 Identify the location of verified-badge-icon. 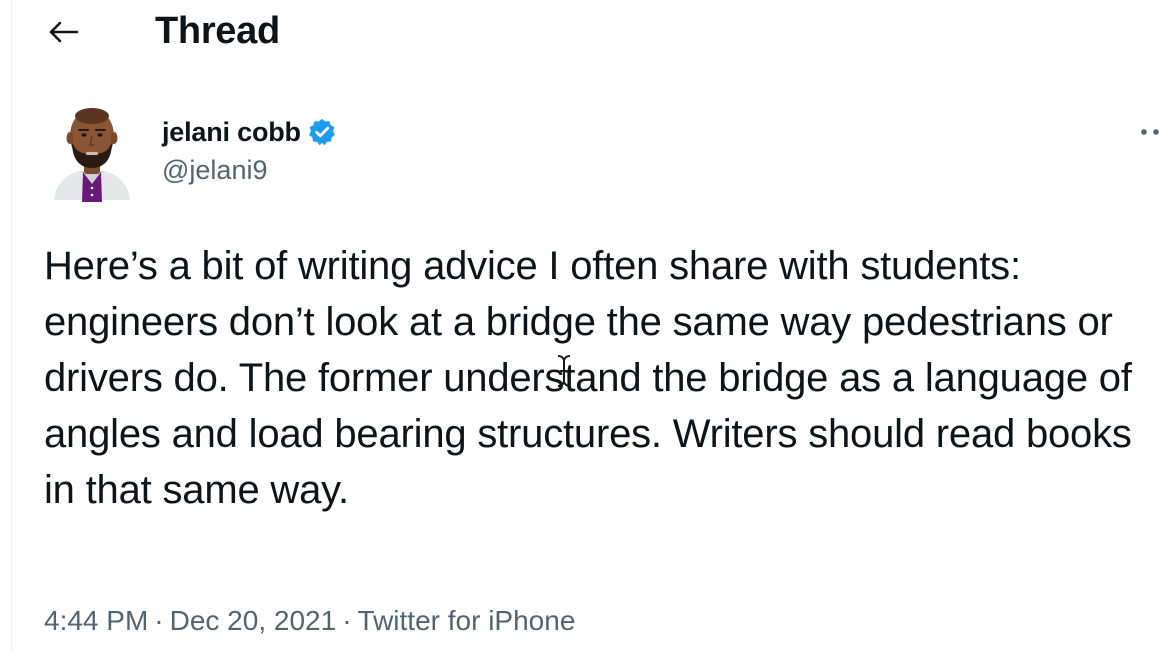
(322, 132).